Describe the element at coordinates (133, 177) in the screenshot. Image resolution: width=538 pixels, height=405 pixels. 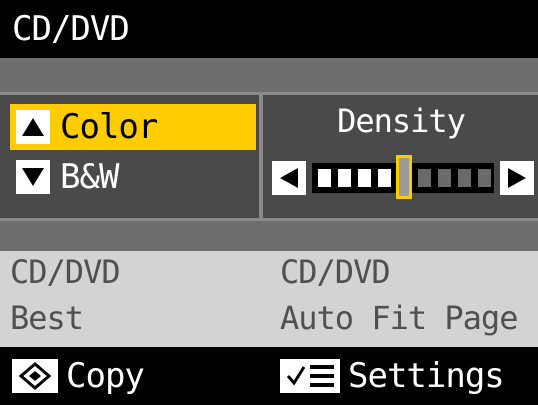
I see `option-bw: B&W` at that location.